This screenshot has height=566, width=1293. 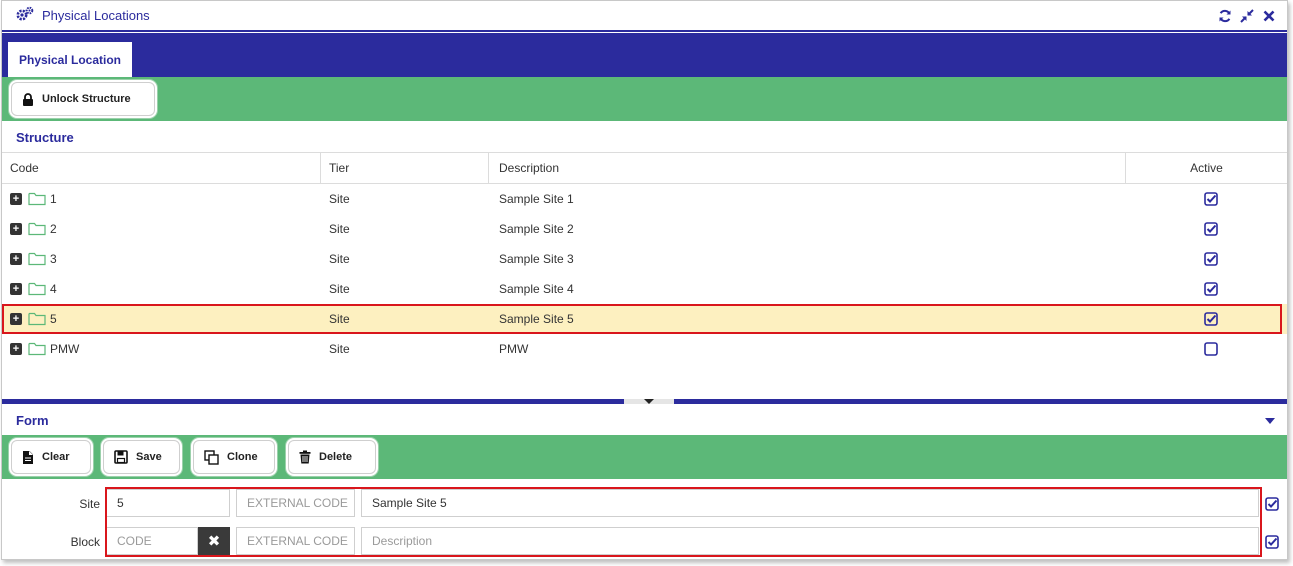 What do you see at coordinates (644, 99) in the screenshot?
I see `structure-toolbar: Unlock Structure` at bounding box center [644, 99].